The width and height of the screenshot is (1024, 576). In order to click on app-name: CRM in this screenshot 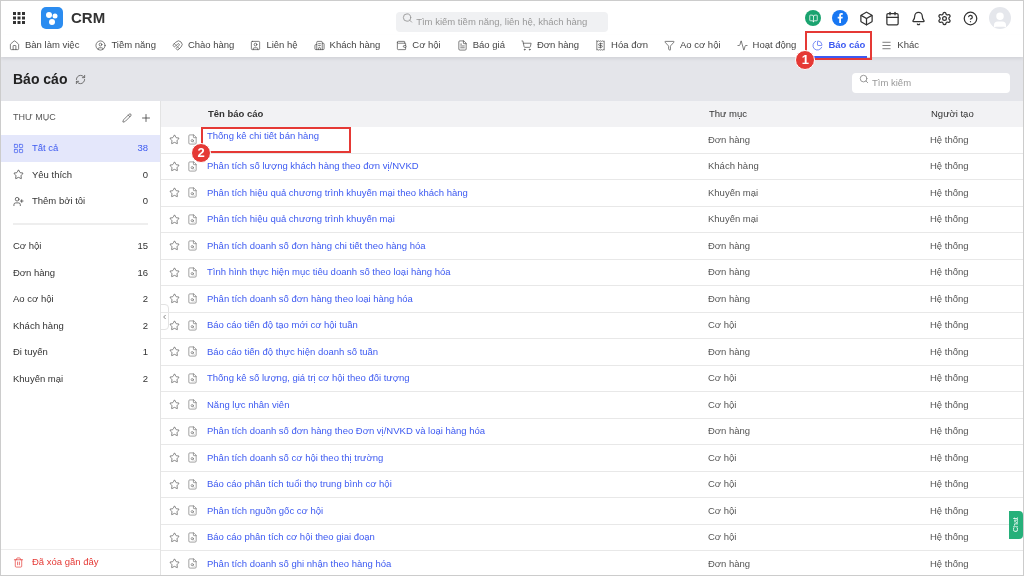, I will do `click(88, 17)`.